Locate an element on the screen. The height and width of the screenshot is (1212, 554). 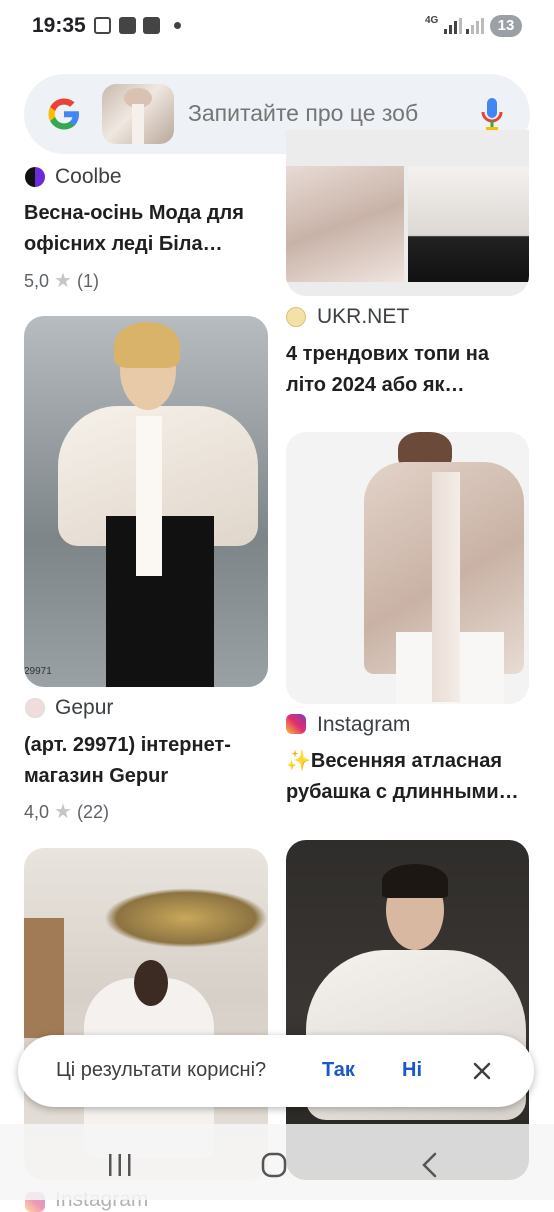
feedback-no-button: Ні is located at coordinates (412, 1070).